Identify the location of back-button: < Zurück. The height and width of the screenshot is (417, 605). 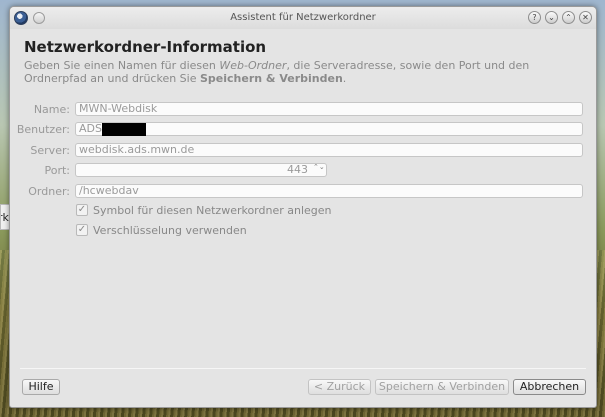
(339, 387).